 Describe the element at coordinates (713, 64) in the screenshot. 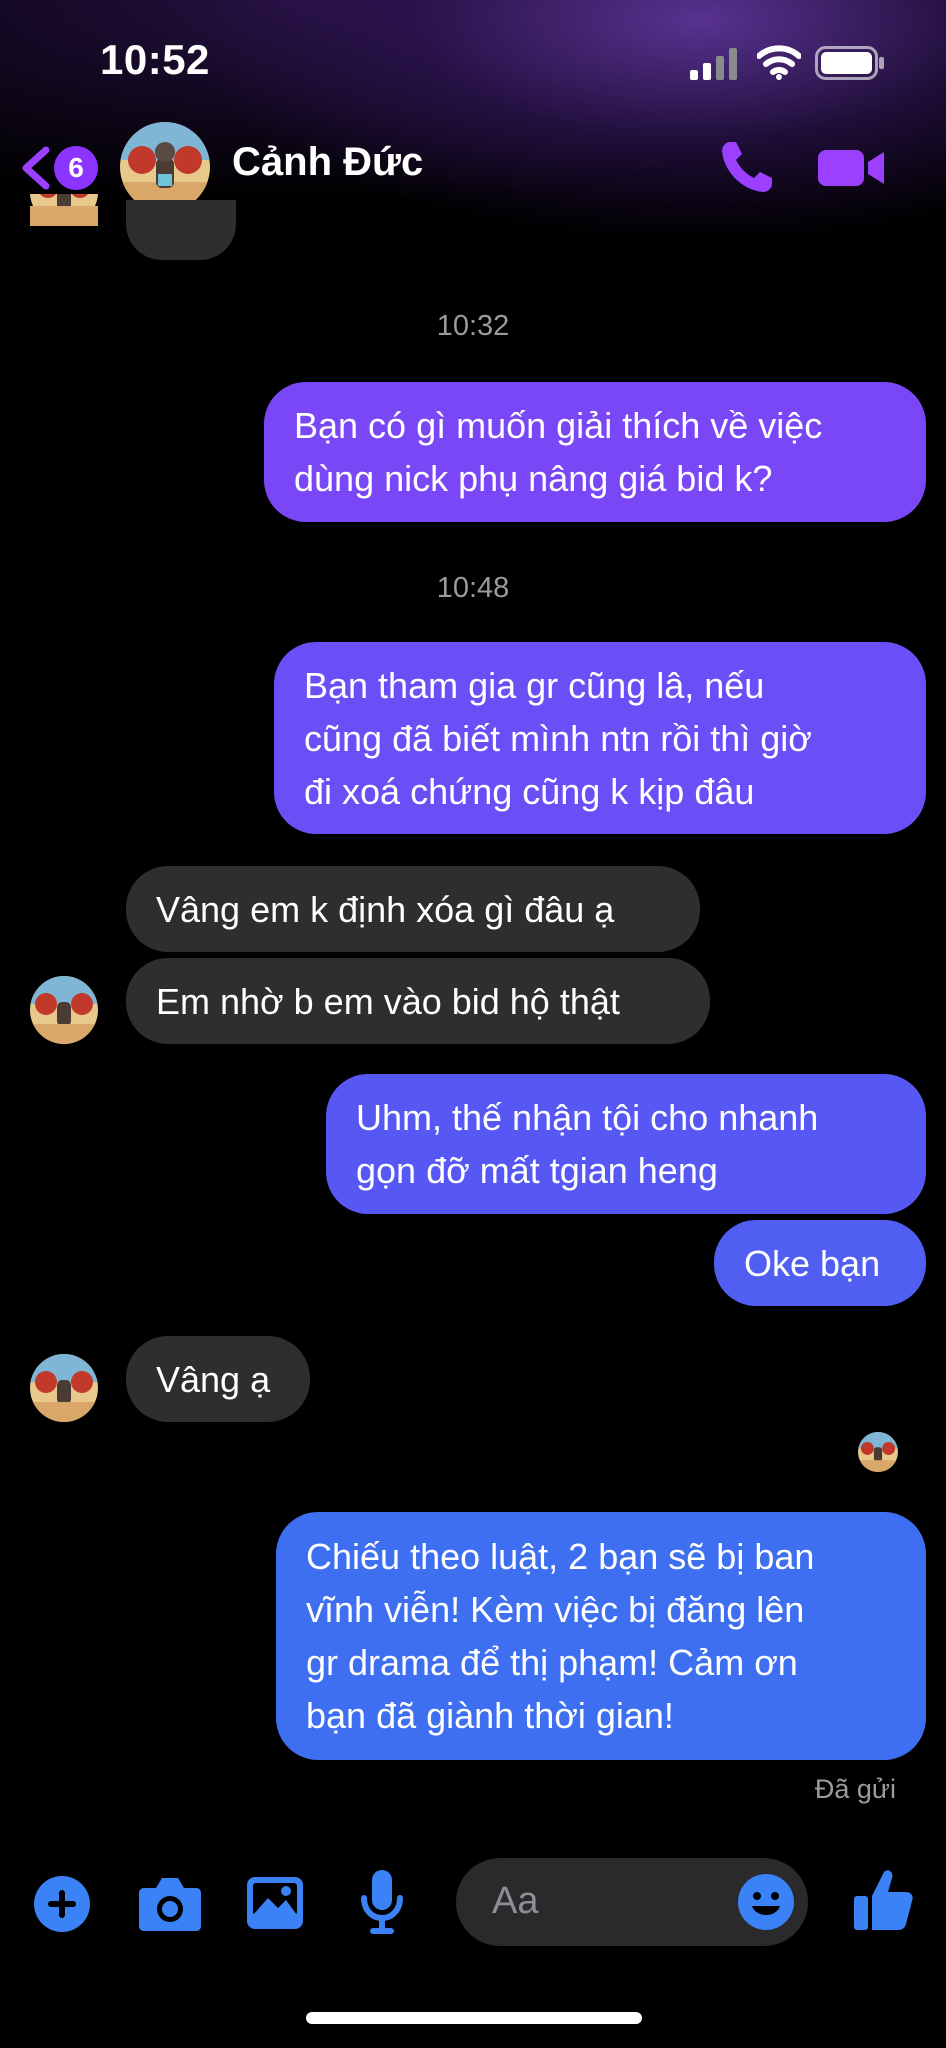

I see `cellular-signal-icon` at that location.